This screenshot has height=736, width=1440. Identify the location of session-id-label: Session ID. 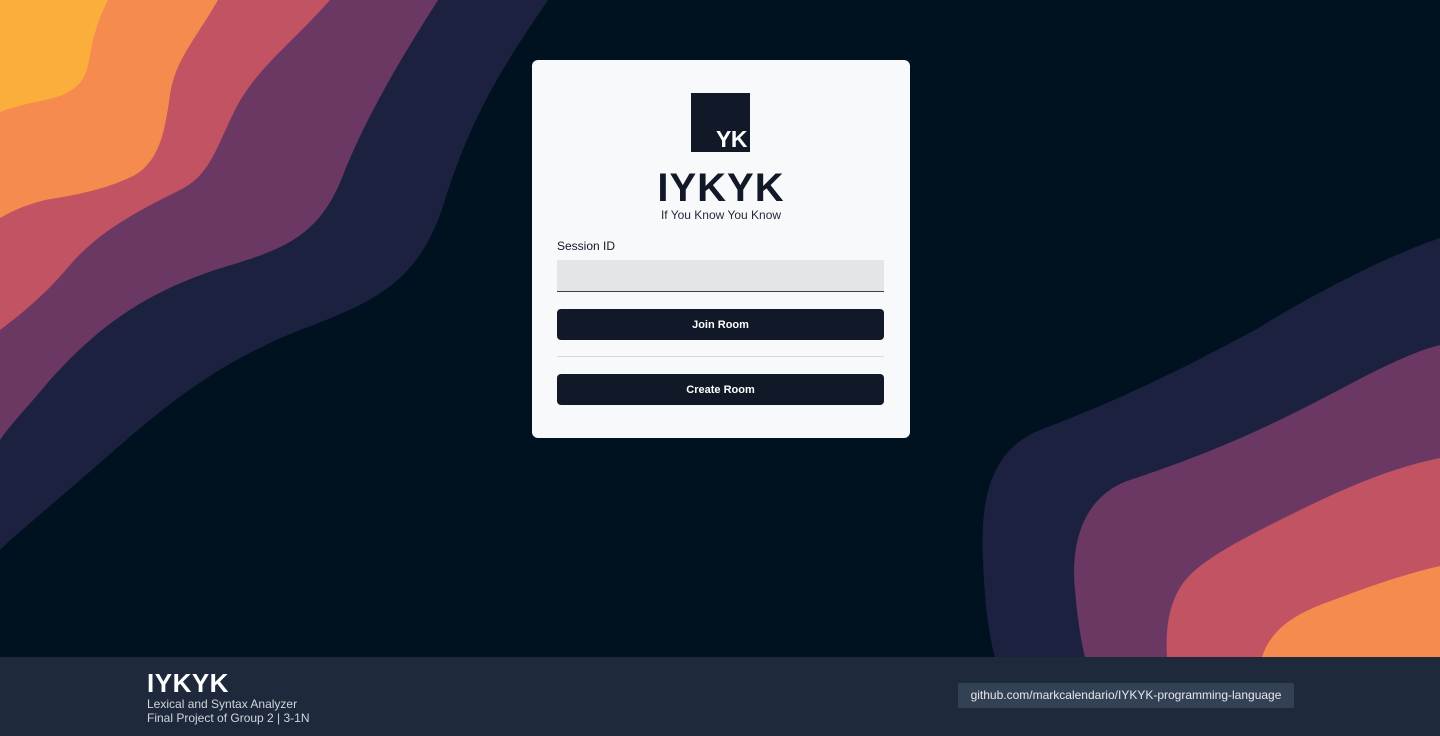
(586, 246).